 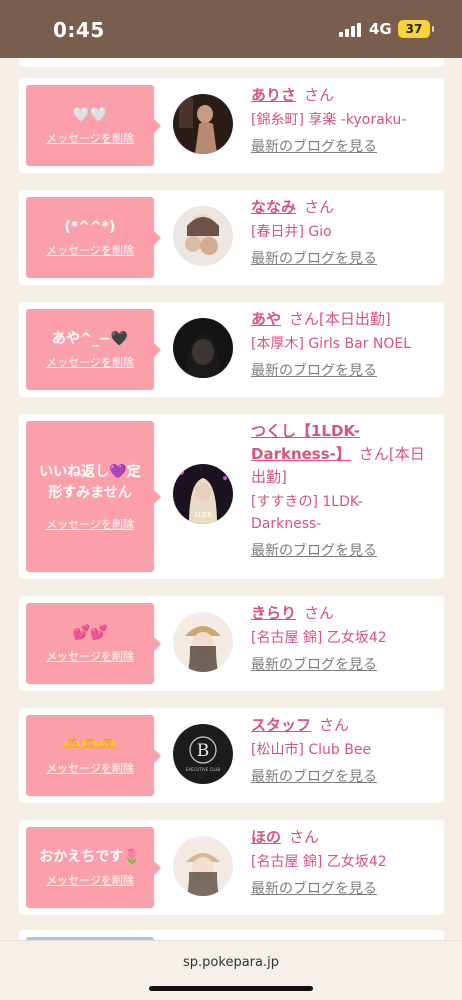 I want to click on status-bar: 0:45 4G 37, so click(x=231, y=29).